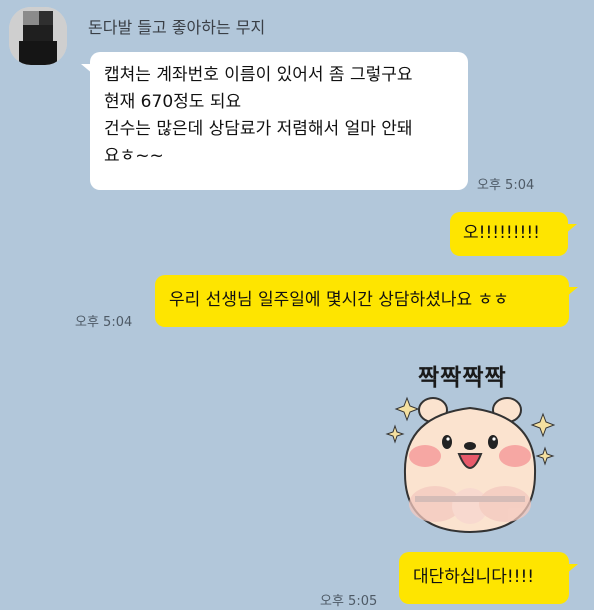 The height and width of the screenshot is (610, 594). What do you see at coordinates (470, 446) in the screenshot?
I see `cheek-squish-bear-sticker` at bounding box center [470, 446].